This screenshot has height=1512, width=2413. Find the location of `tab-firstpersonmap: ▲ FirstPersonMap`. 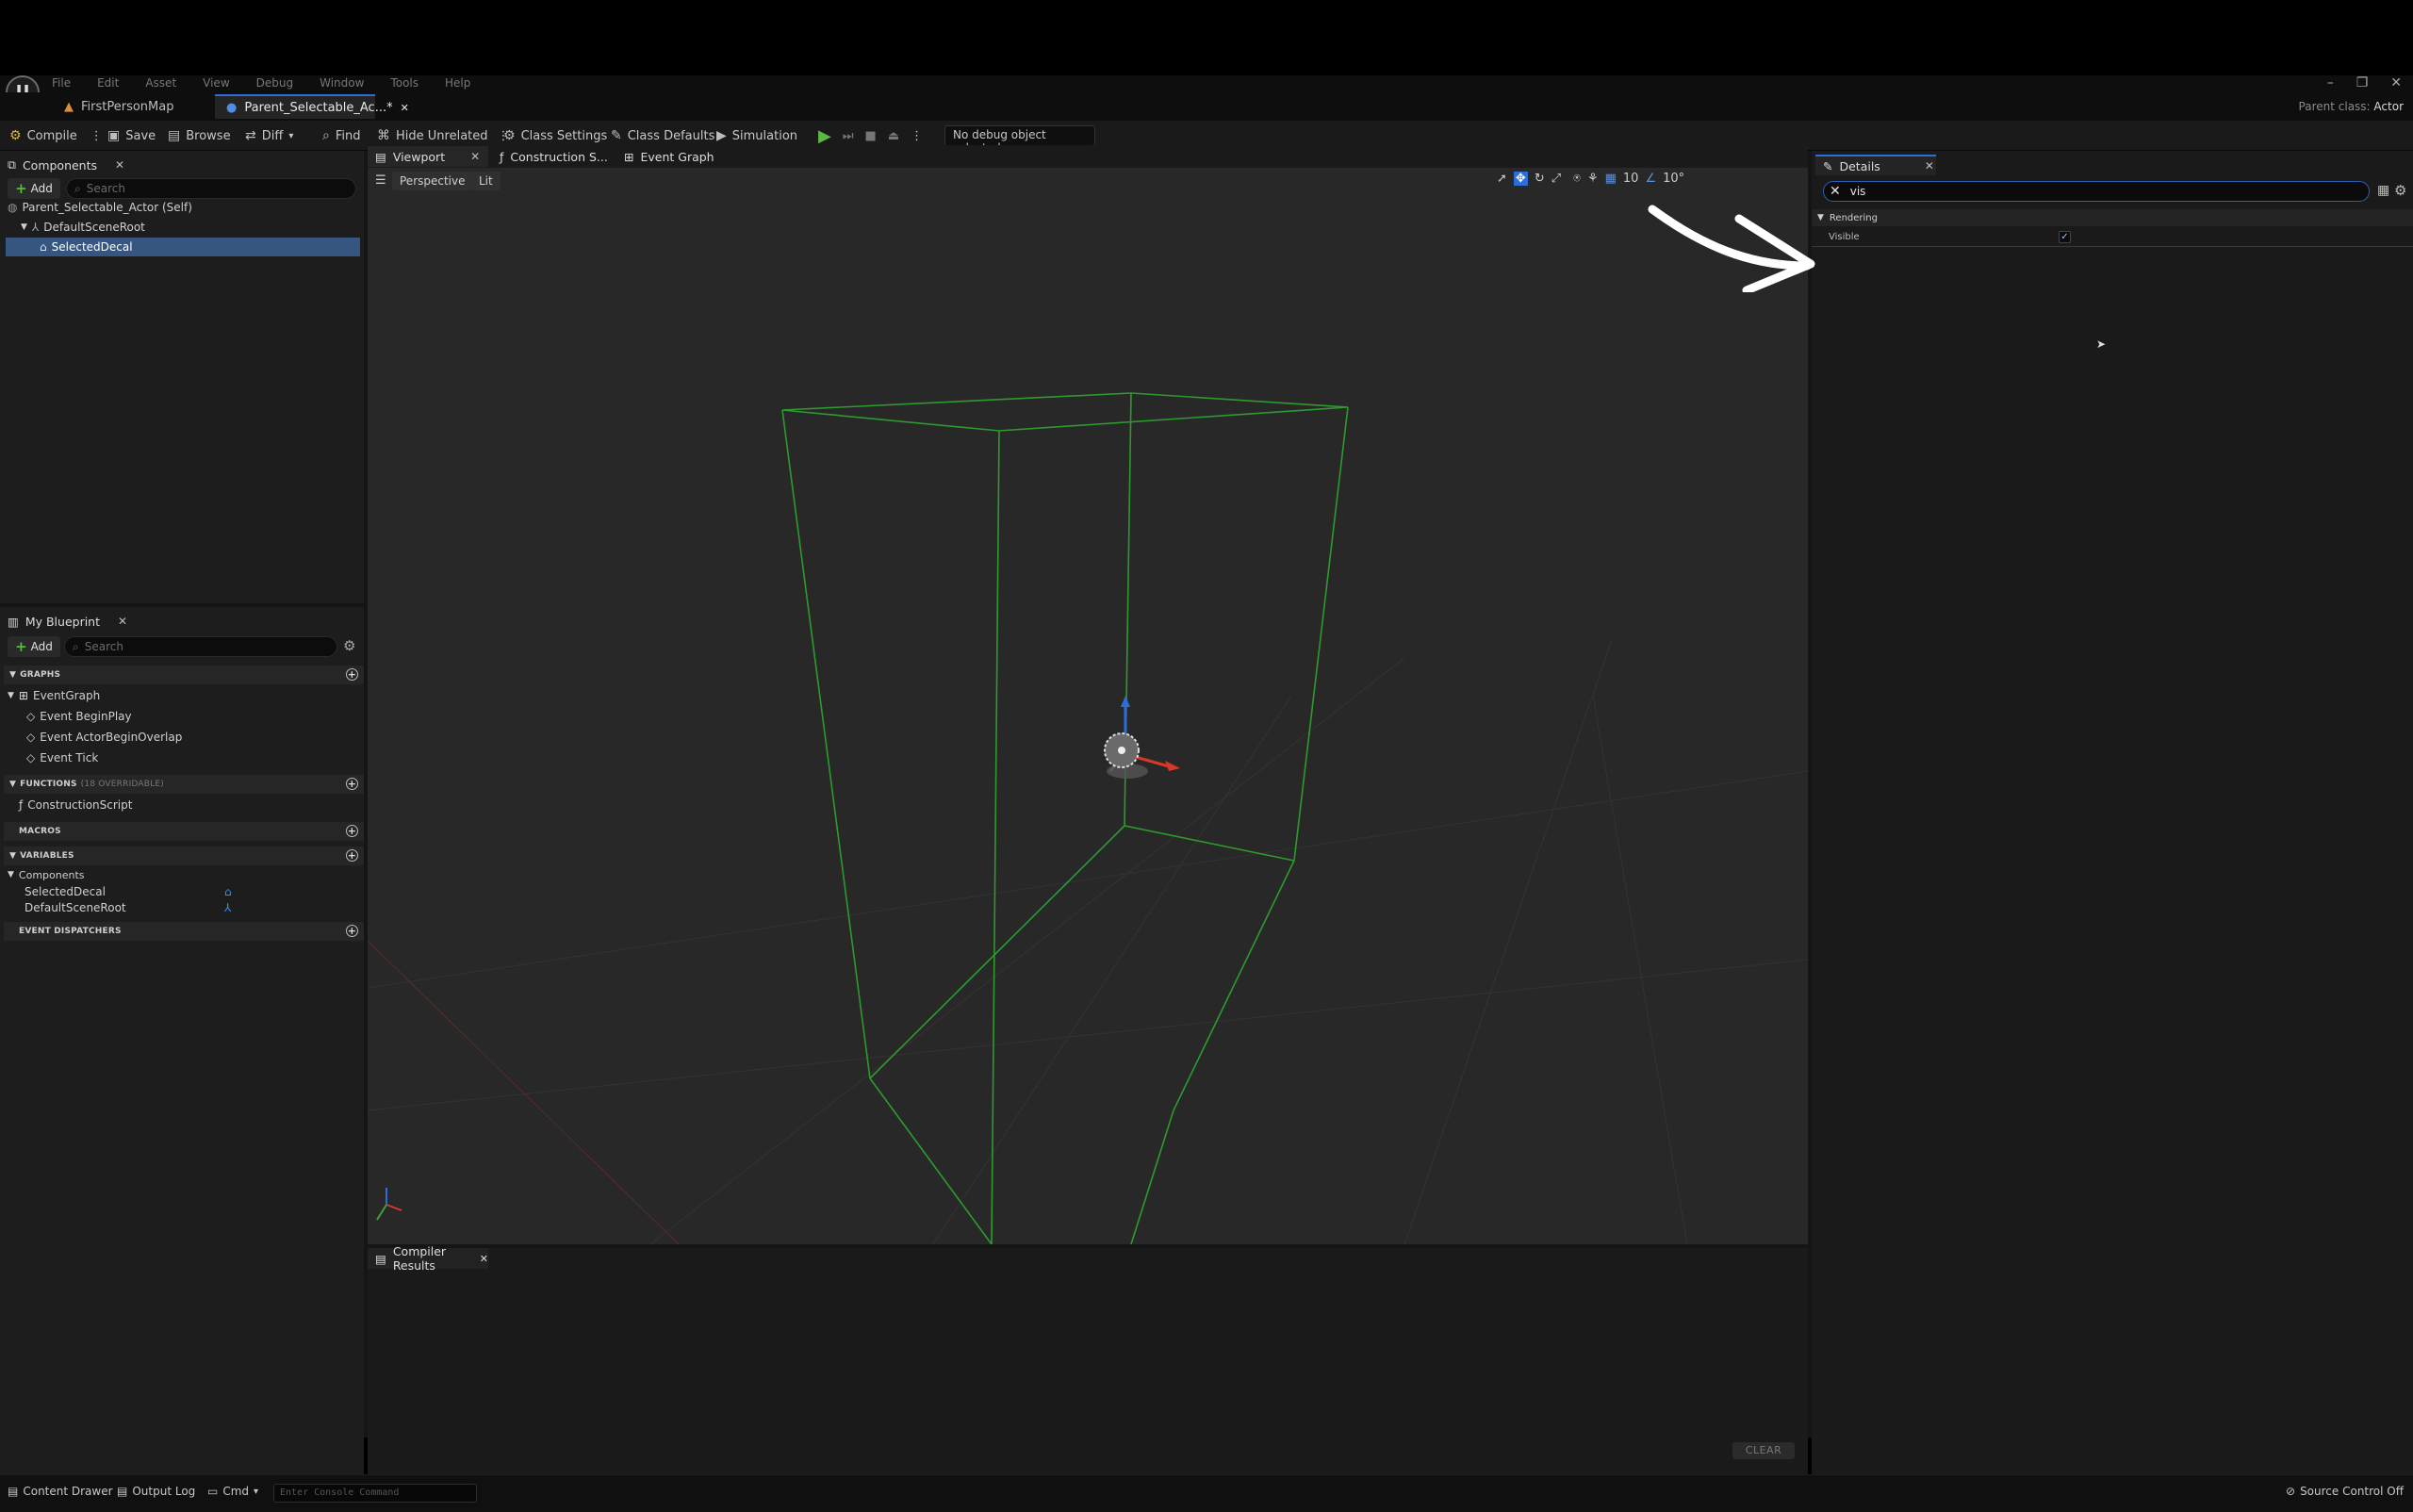

tab-firstpersonmap: ▲ FirstPersonMap is located at coordinates (119, 106).